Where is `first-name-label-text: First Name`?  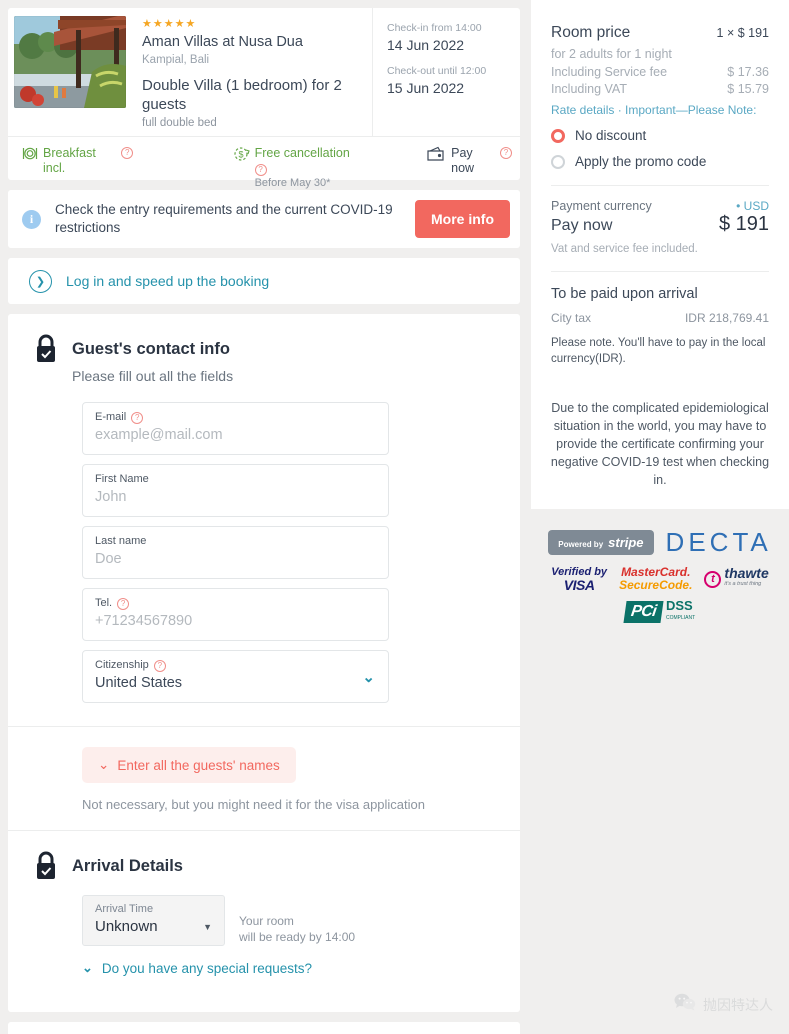 first-name-label-text: First Name is located at coordinates (122, 479).